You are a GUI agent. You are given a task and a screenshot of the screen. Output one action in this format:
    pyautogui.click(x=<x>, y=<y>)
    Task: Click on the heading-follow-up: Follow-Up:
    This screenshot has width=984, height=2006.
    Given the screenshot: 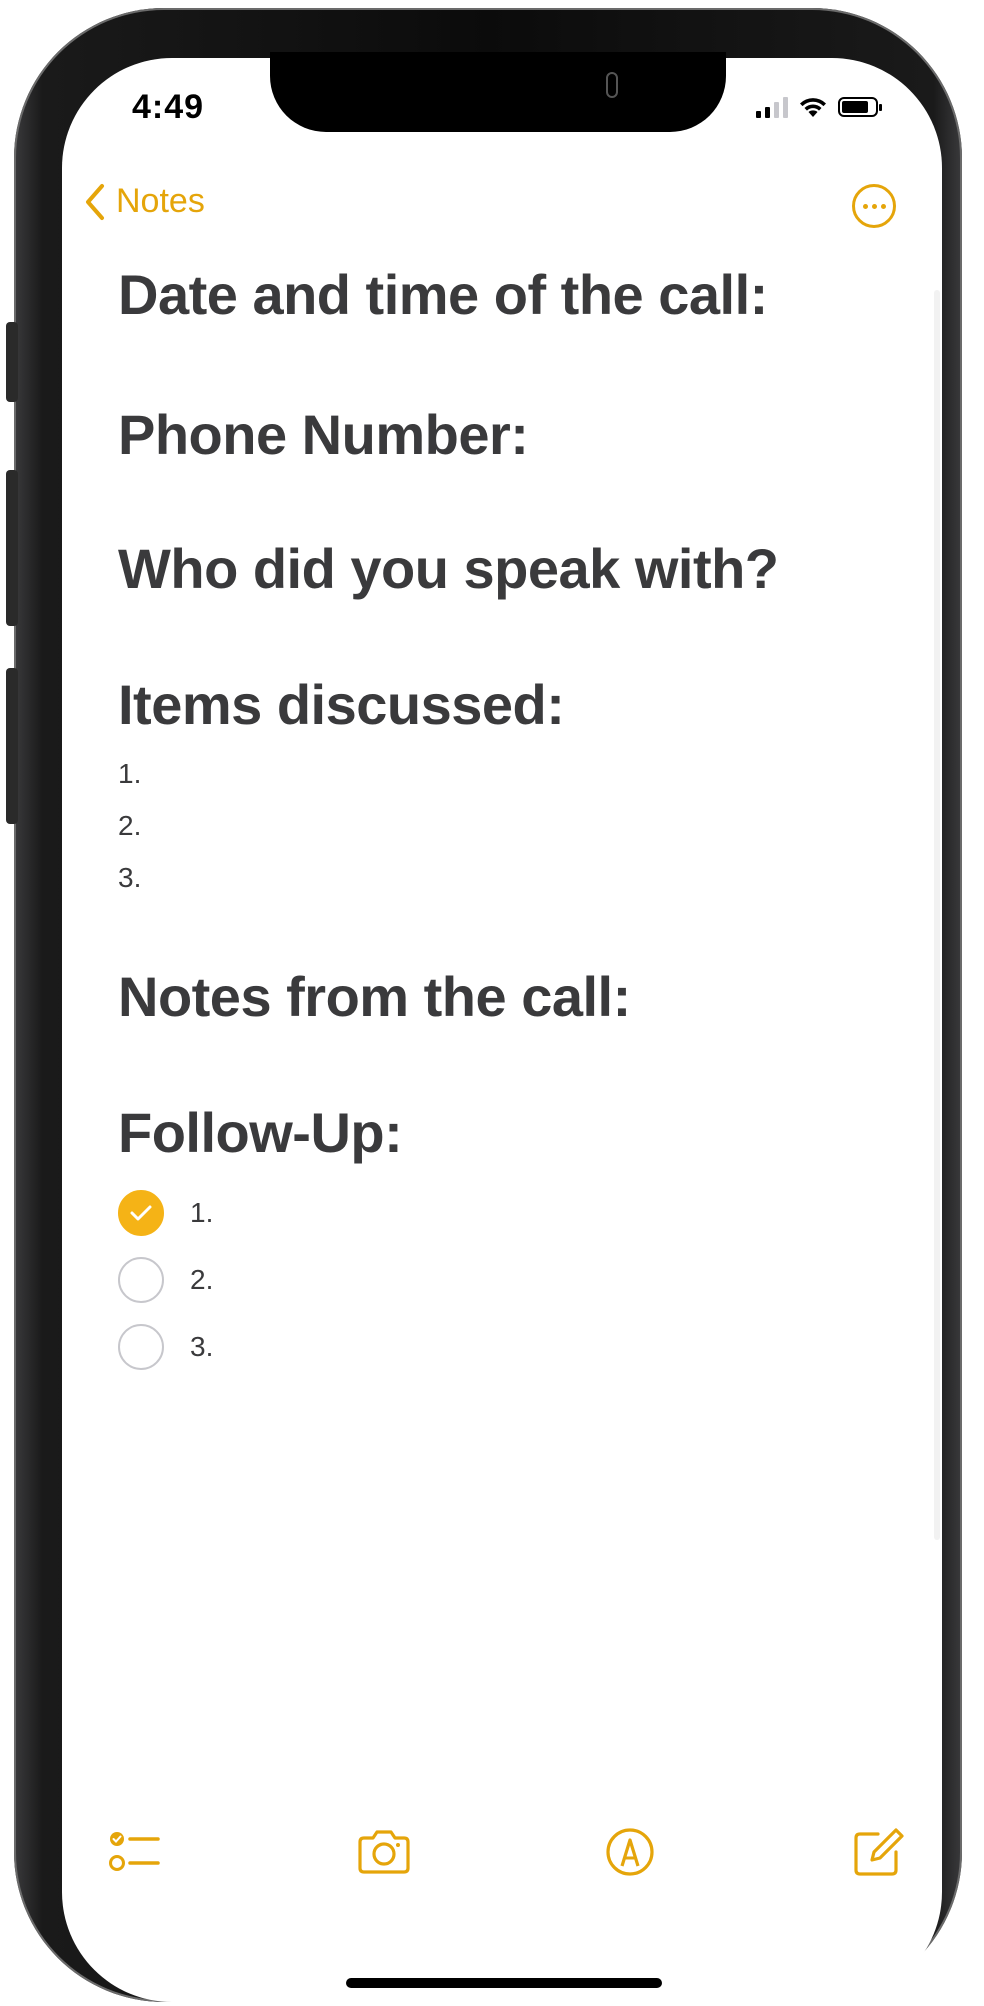 What is the action you would take?
    pyautogui.click(x=260, y=1132)
    